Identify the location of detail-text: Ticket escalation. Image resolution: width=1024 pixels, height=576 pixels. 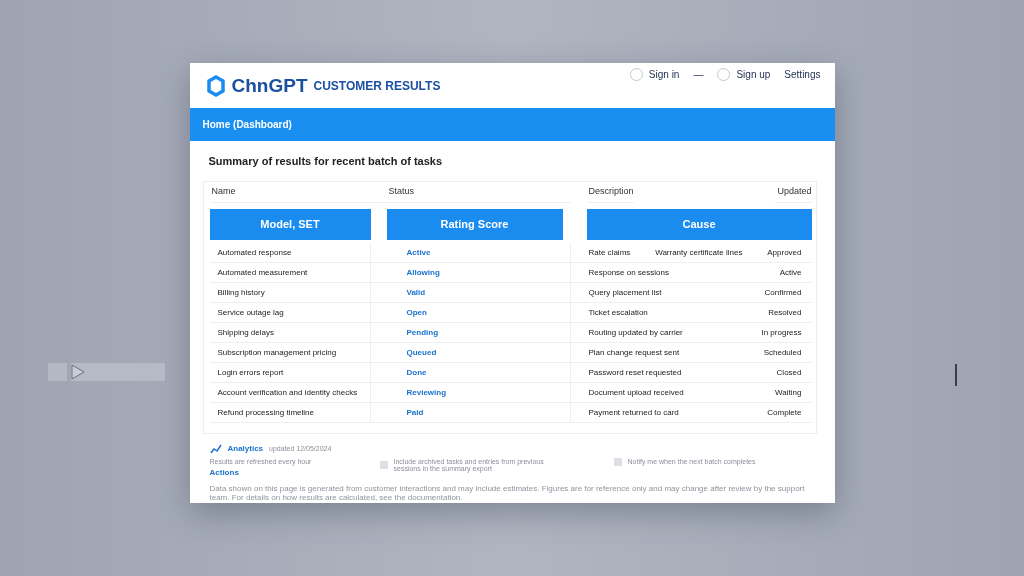
(618, 312).